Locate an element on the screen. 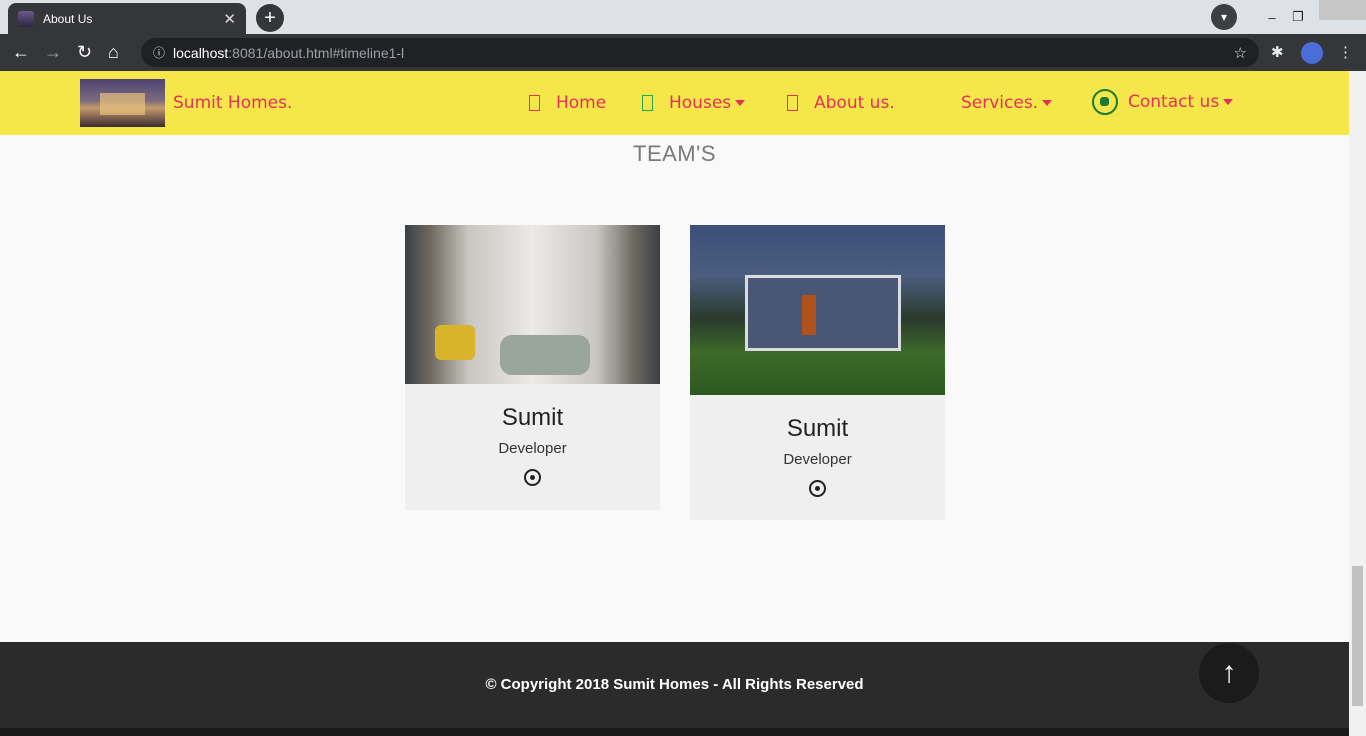 The image size is (1366, 736). houses-nav-icon is located at coordinates (647, 103).